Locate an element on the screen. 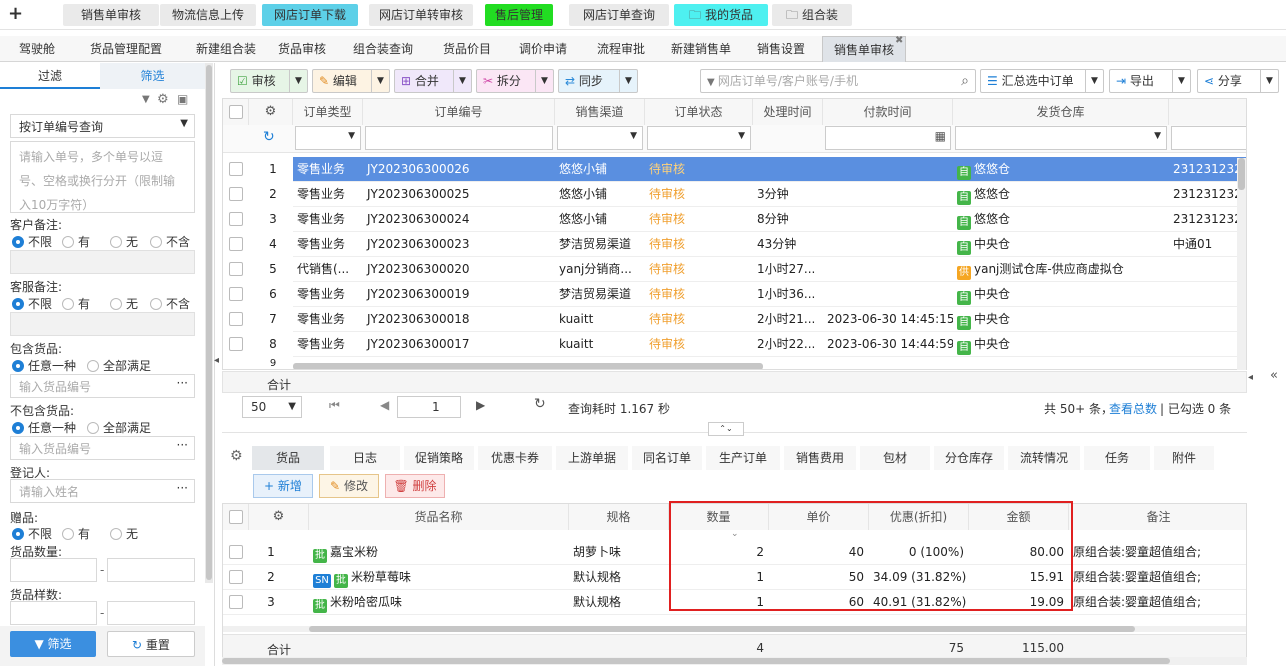  top-tab-1: 物流信息上传 is located at coordinates (208, 15).